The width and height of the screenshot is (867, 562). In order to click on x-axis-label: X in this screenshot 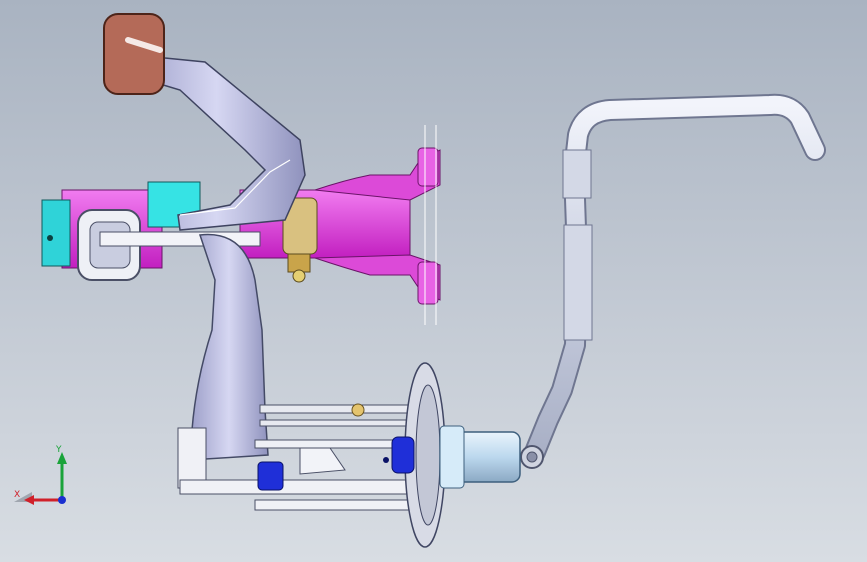, I will do `click(17, 495)`.